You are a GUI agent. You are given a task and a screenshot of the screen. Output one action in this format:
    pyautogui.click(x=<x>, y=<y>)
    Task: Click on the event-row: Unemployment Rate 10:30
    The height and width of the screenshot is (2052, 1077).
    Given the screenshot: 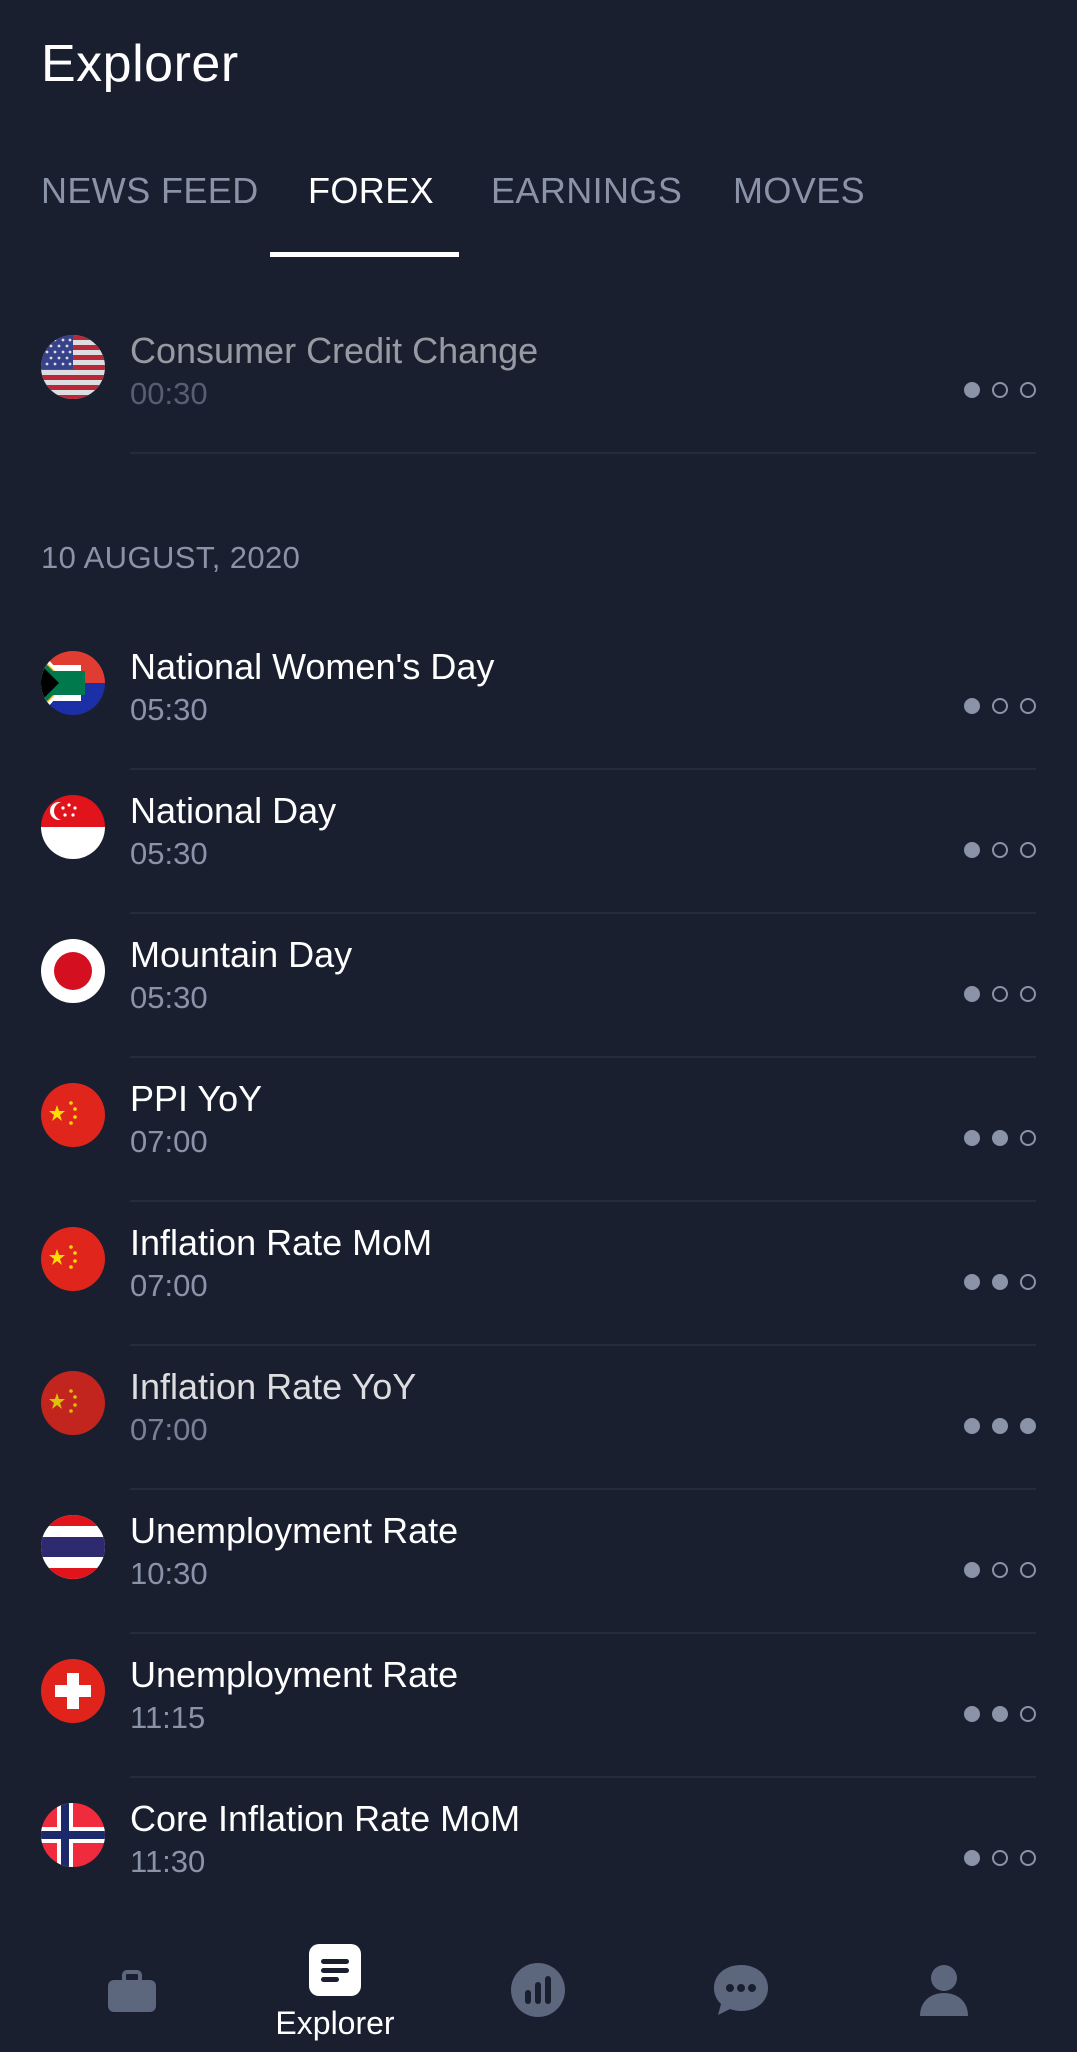 What is the action you would take?
    pyautogui.click(x=538, y=1562)
    